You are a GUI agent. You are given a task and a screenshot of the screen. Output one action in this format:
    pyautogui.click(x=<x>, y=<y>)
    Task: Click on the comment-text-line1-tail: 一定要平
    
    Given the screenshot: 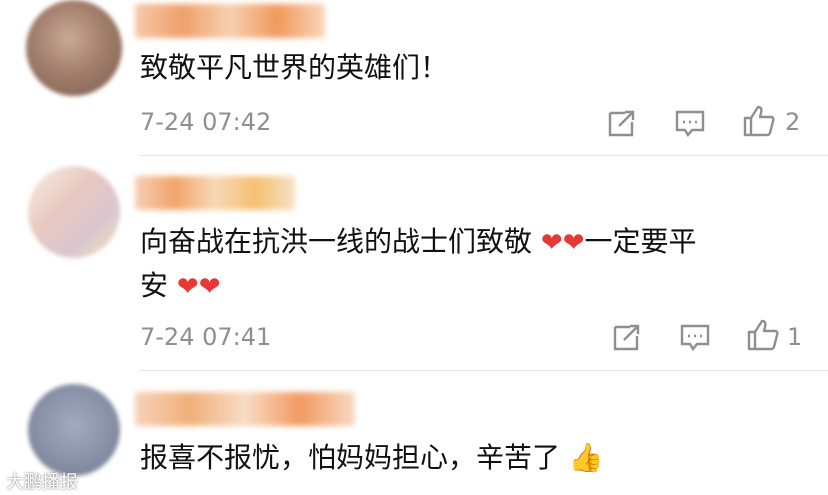 What is the action you would take?
    pyautogui.click(x=640, y=241)
    